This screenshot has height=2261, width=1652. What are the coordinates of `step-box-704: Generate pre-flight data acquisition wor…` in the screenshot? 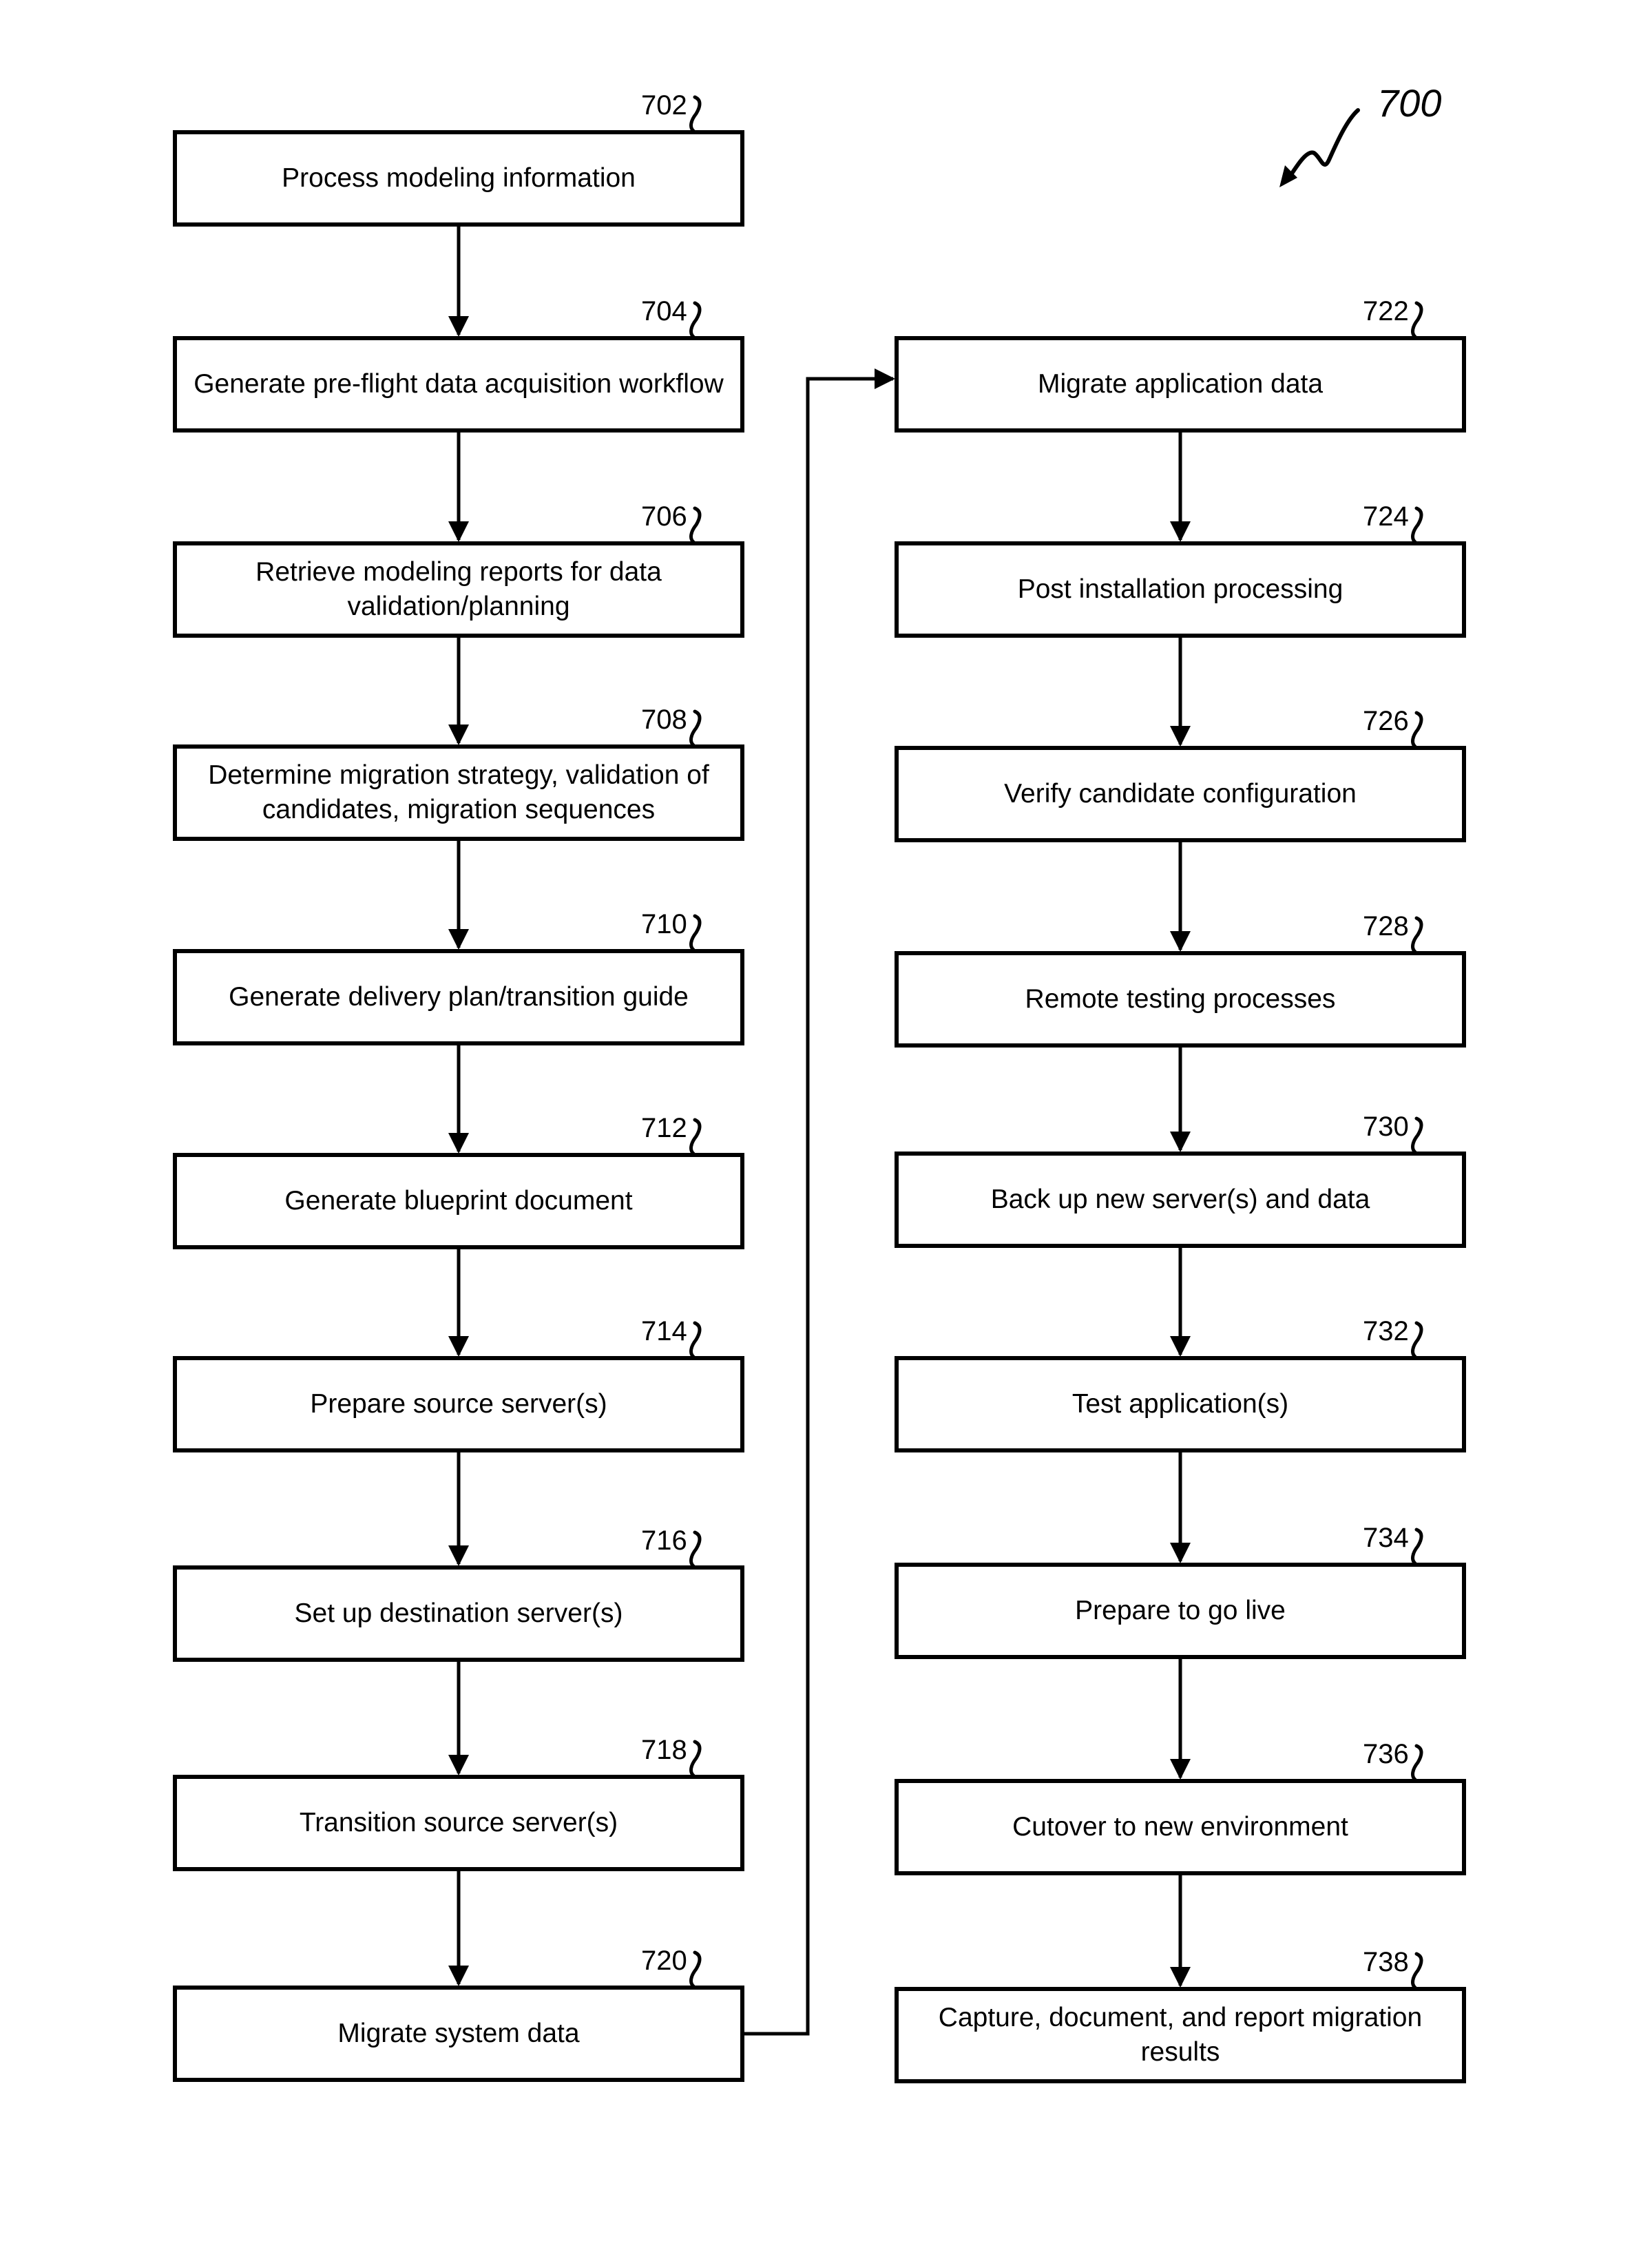 It's located at (458, 384).